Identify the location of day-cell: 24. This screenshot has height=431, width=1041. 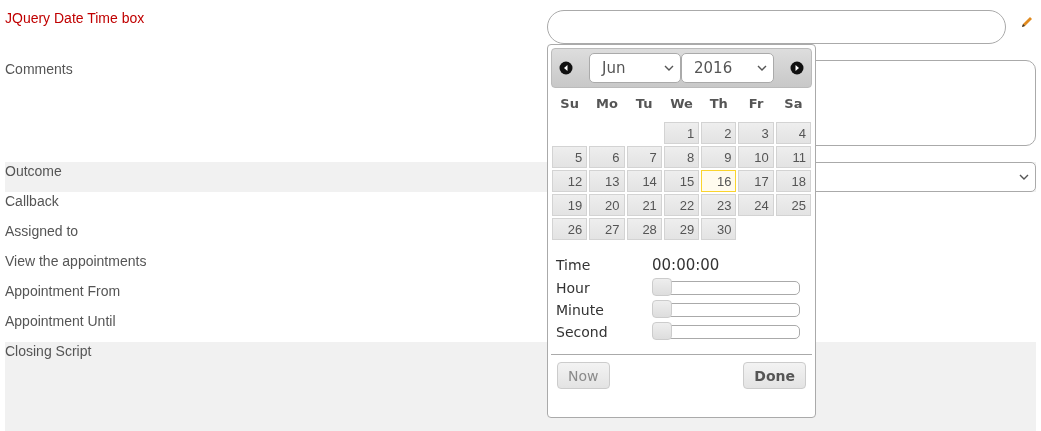
(756, 205).